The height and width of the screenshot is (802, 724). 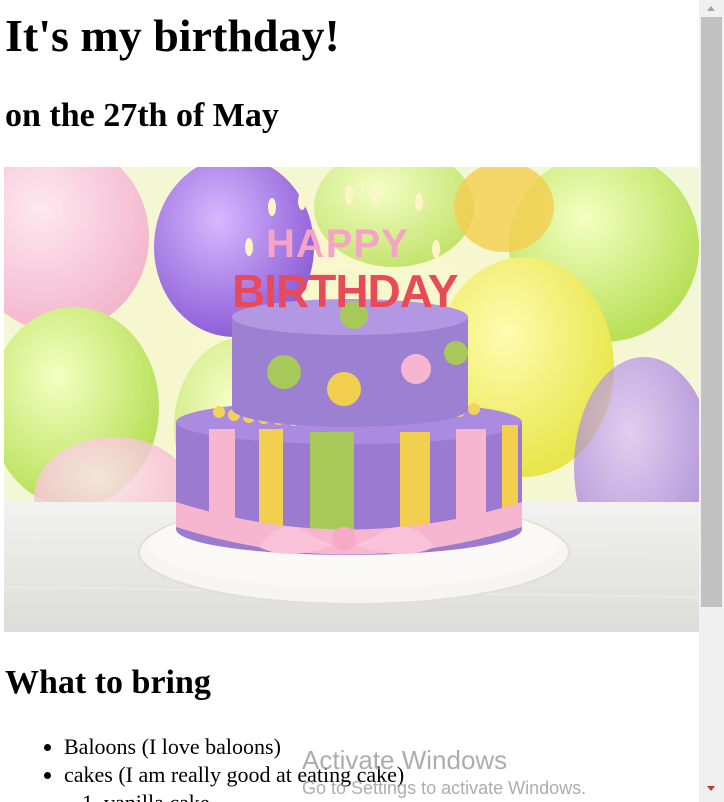 I want to click on section-heading-what-to-bring: What to bring, so click(x=108, y=682).